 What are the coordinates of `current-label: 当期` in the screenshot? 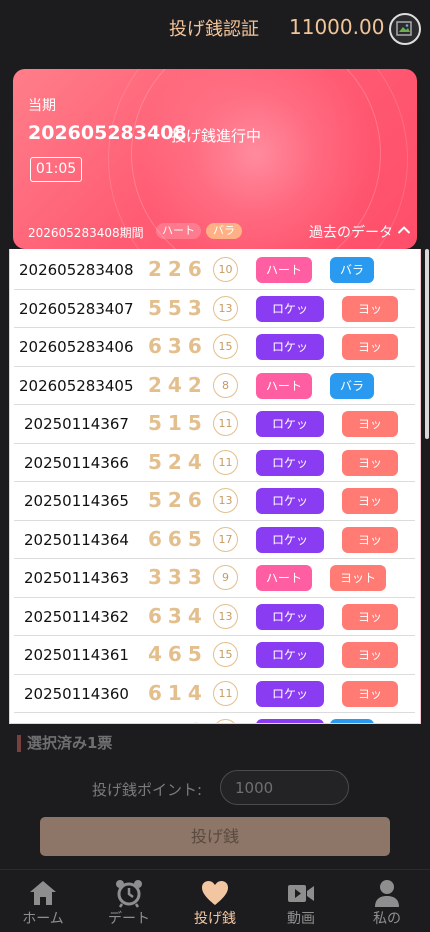 It's located at (42, 106).